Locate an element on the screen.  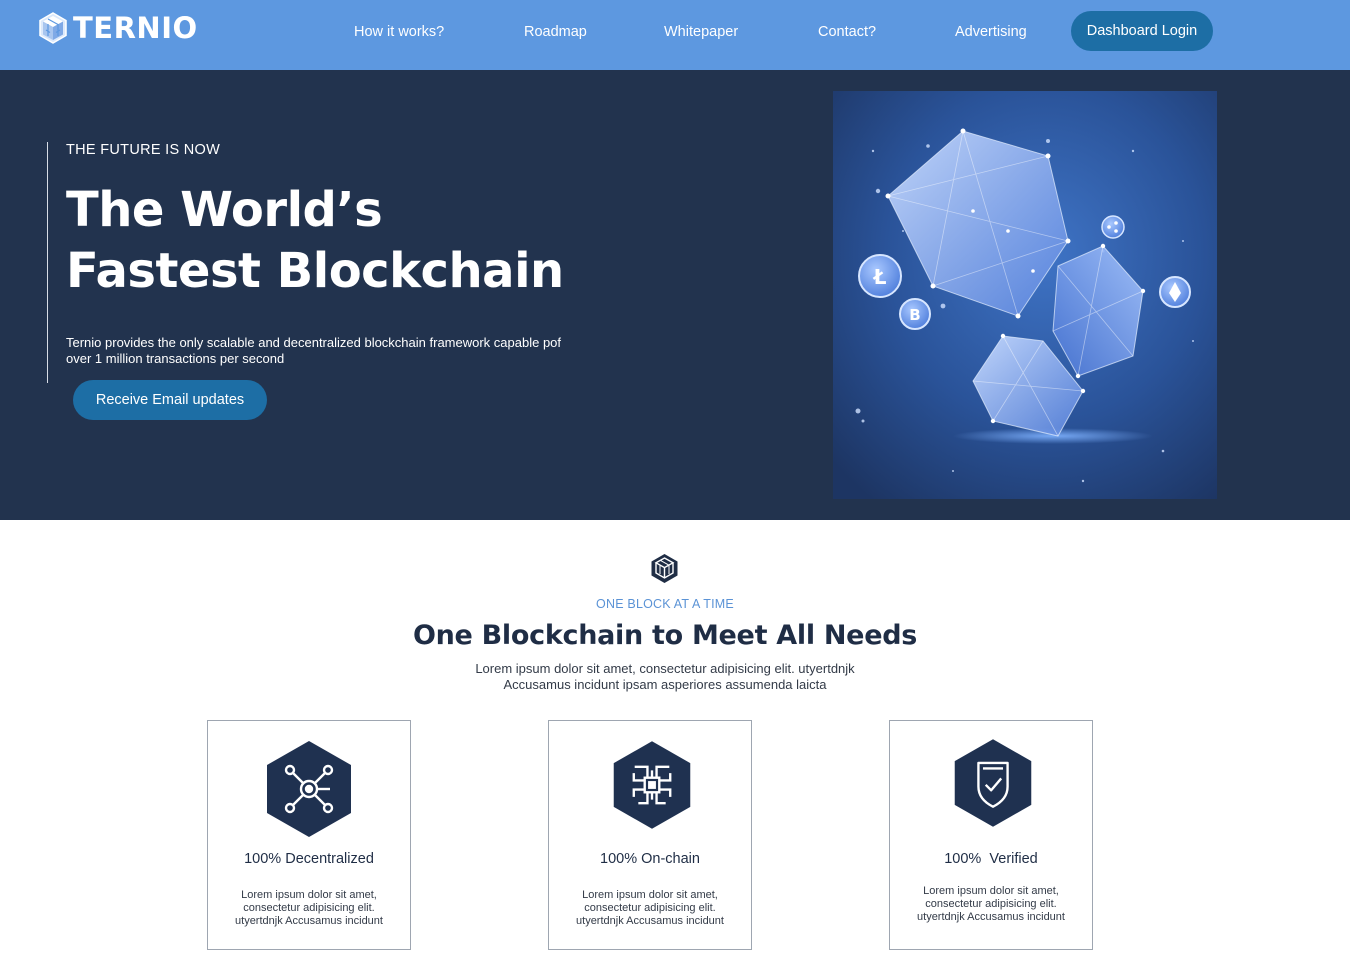
network-nodes-icon is located at coordinates (309, 789).